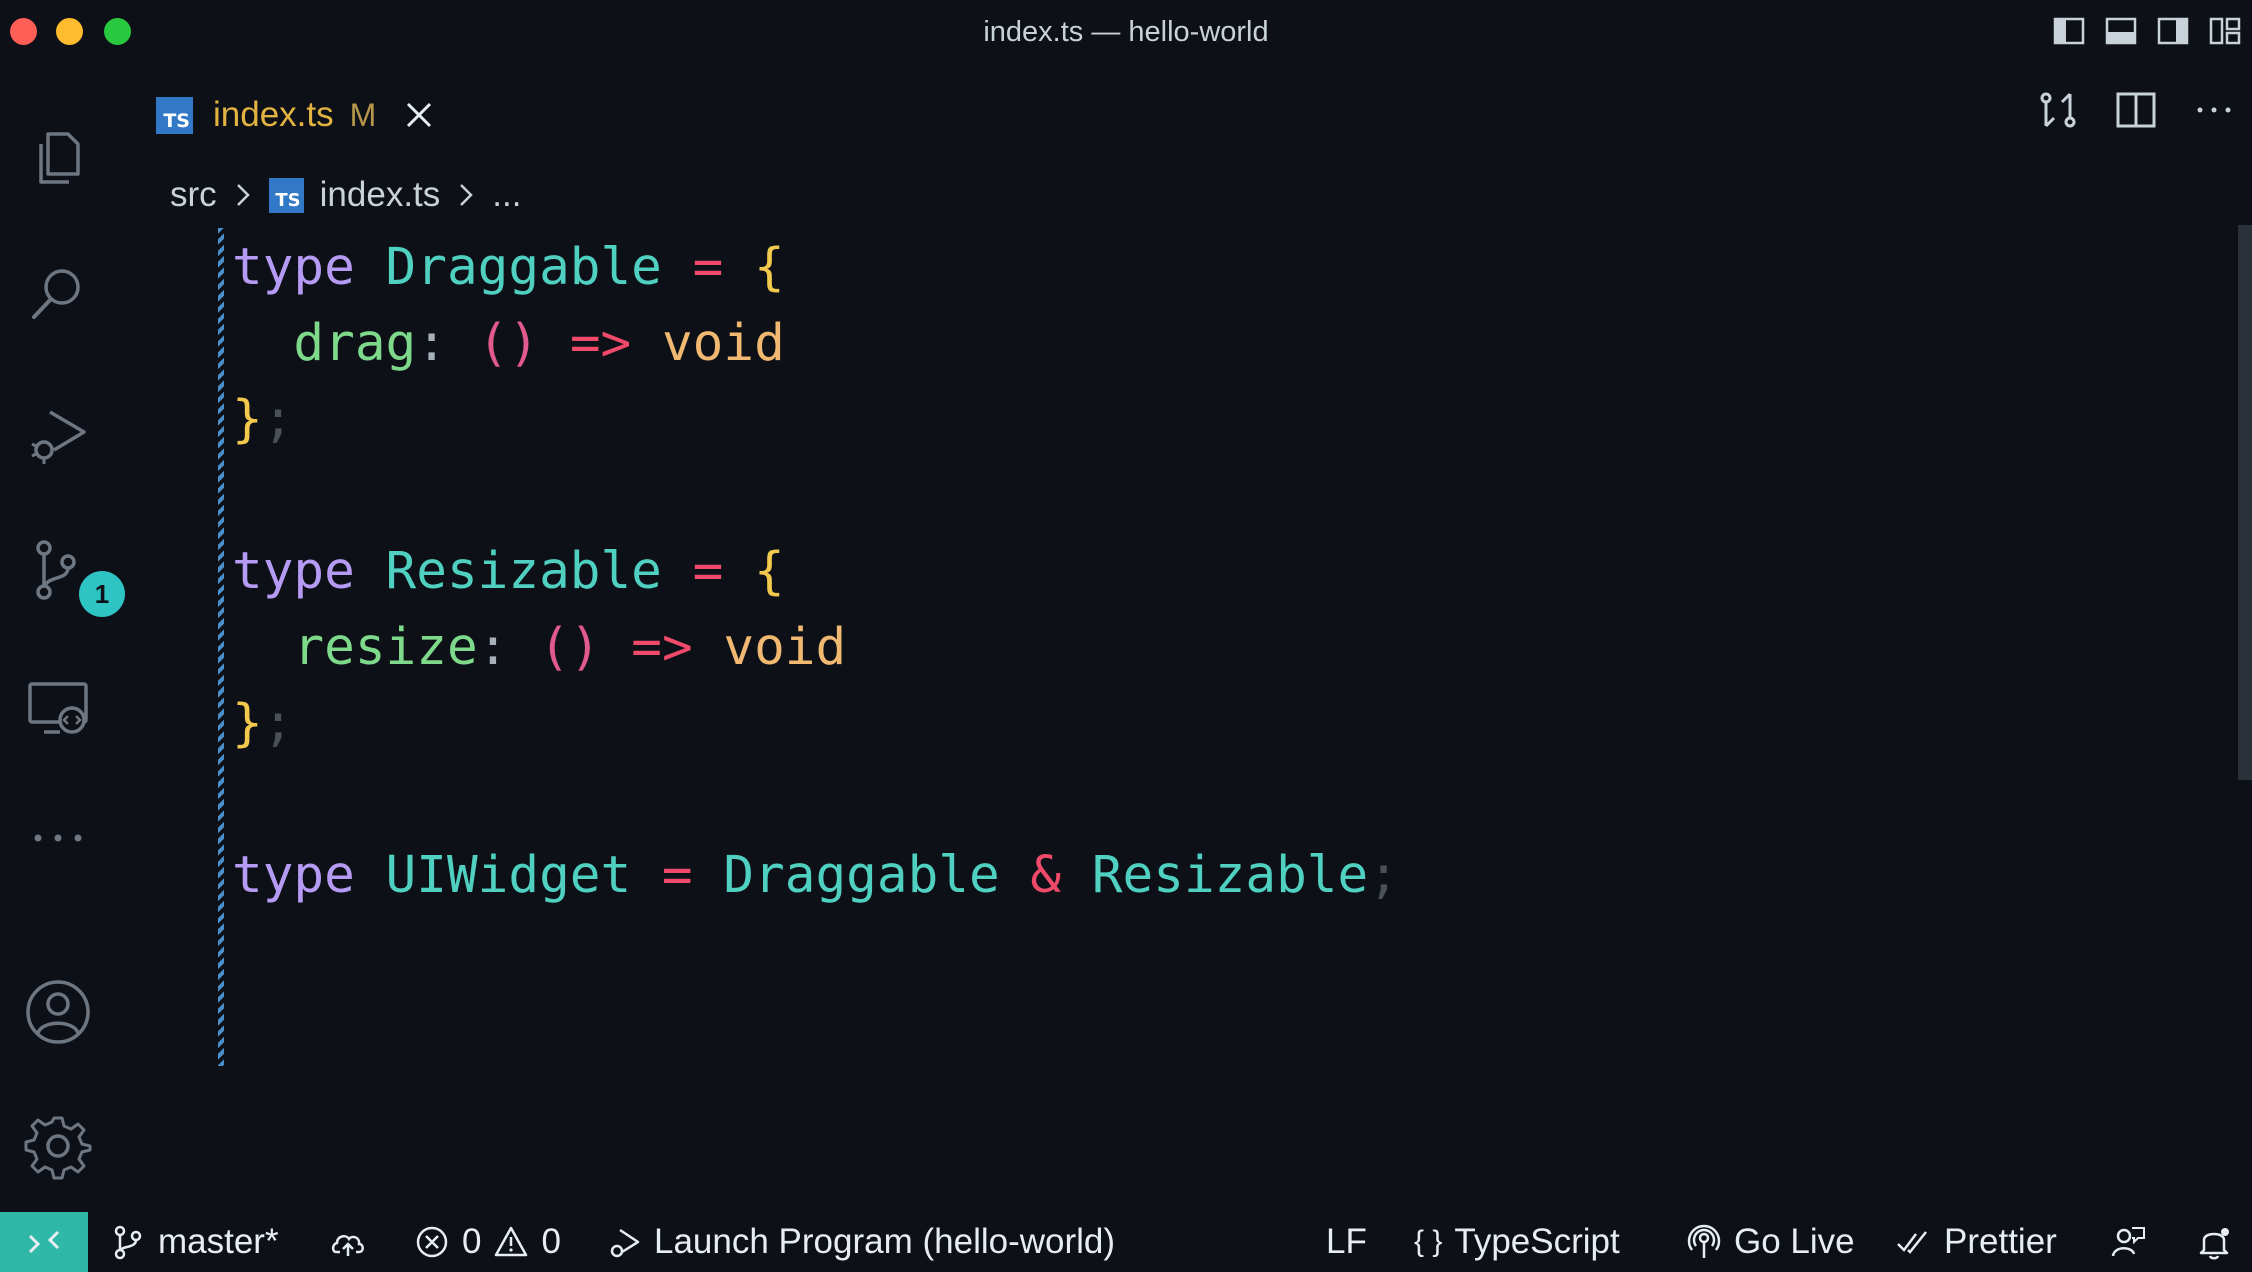 This screenshot has width=2252, height=1272. Describe the element at coordinates (1976, 1242) in the screenshot. I see `prettier-item: Prettier` at that location.